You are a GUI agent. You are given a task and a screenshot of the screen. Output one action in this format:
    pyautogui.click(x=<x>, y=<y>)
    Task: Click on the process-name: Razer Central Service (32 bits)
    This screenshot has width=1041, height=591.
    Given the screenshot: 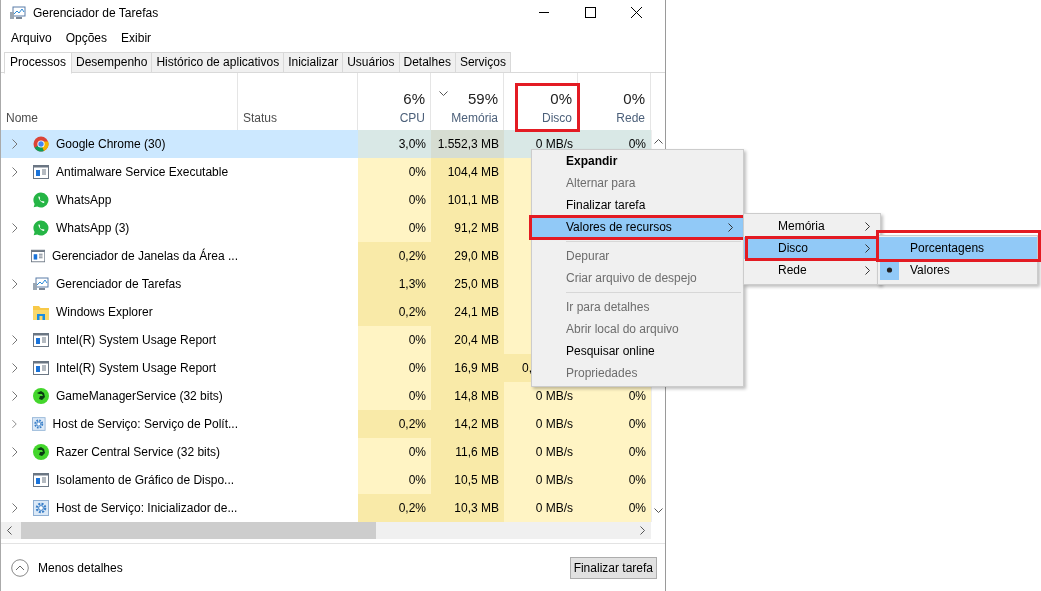 What is the action you would take?
    pyautogui.click(x=138, y=452)
    